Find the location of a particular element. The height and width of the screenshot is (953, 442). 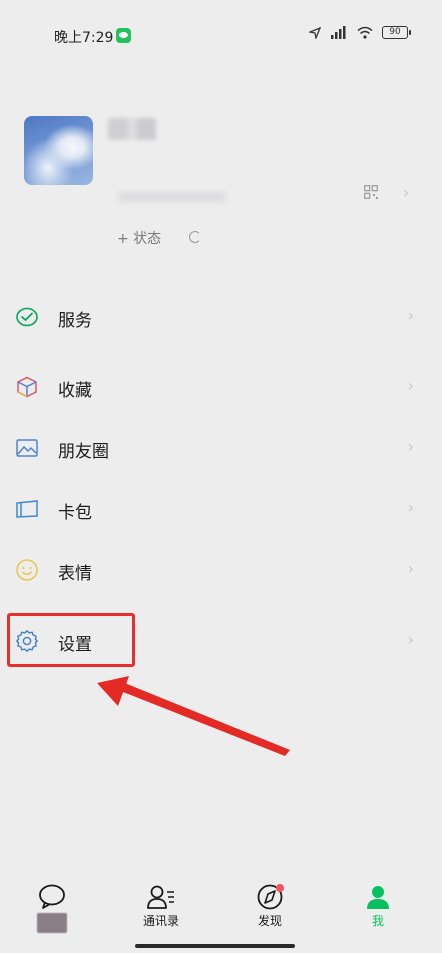

tab-contacts: 通讯录 is located at coordinates (161, 902).